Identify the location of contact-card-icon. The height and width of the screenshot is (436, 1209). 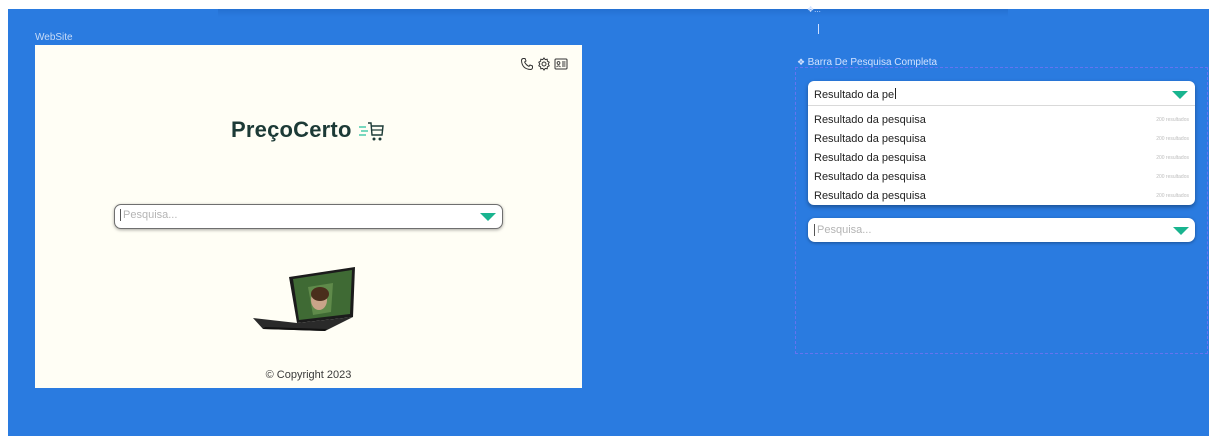
(561, 64).